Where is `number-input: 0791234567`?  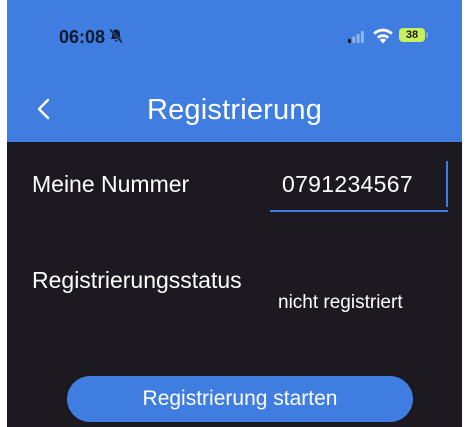 number-input: 0791234567 is located at coordinates (359, 186).